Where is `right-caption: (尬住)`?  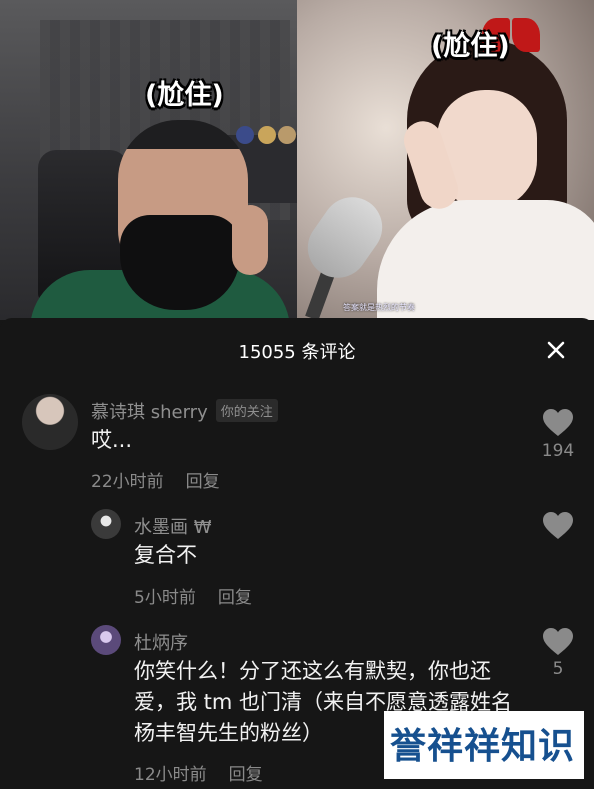 right-caption: (尬住) is located at coordinates (470, 46).